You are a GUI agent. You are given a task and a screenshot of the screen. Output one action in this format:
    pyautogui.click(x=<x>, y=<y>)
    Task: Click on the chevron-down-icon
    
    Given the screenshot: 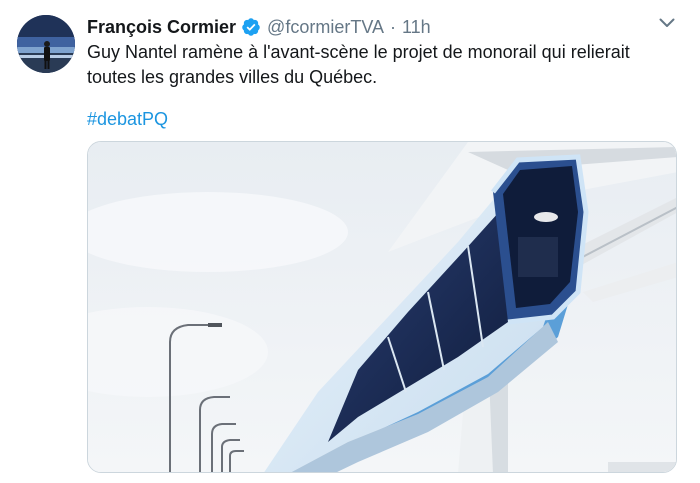 What is the action you would take?
    pyautogui.click(x=667, y=23)
    